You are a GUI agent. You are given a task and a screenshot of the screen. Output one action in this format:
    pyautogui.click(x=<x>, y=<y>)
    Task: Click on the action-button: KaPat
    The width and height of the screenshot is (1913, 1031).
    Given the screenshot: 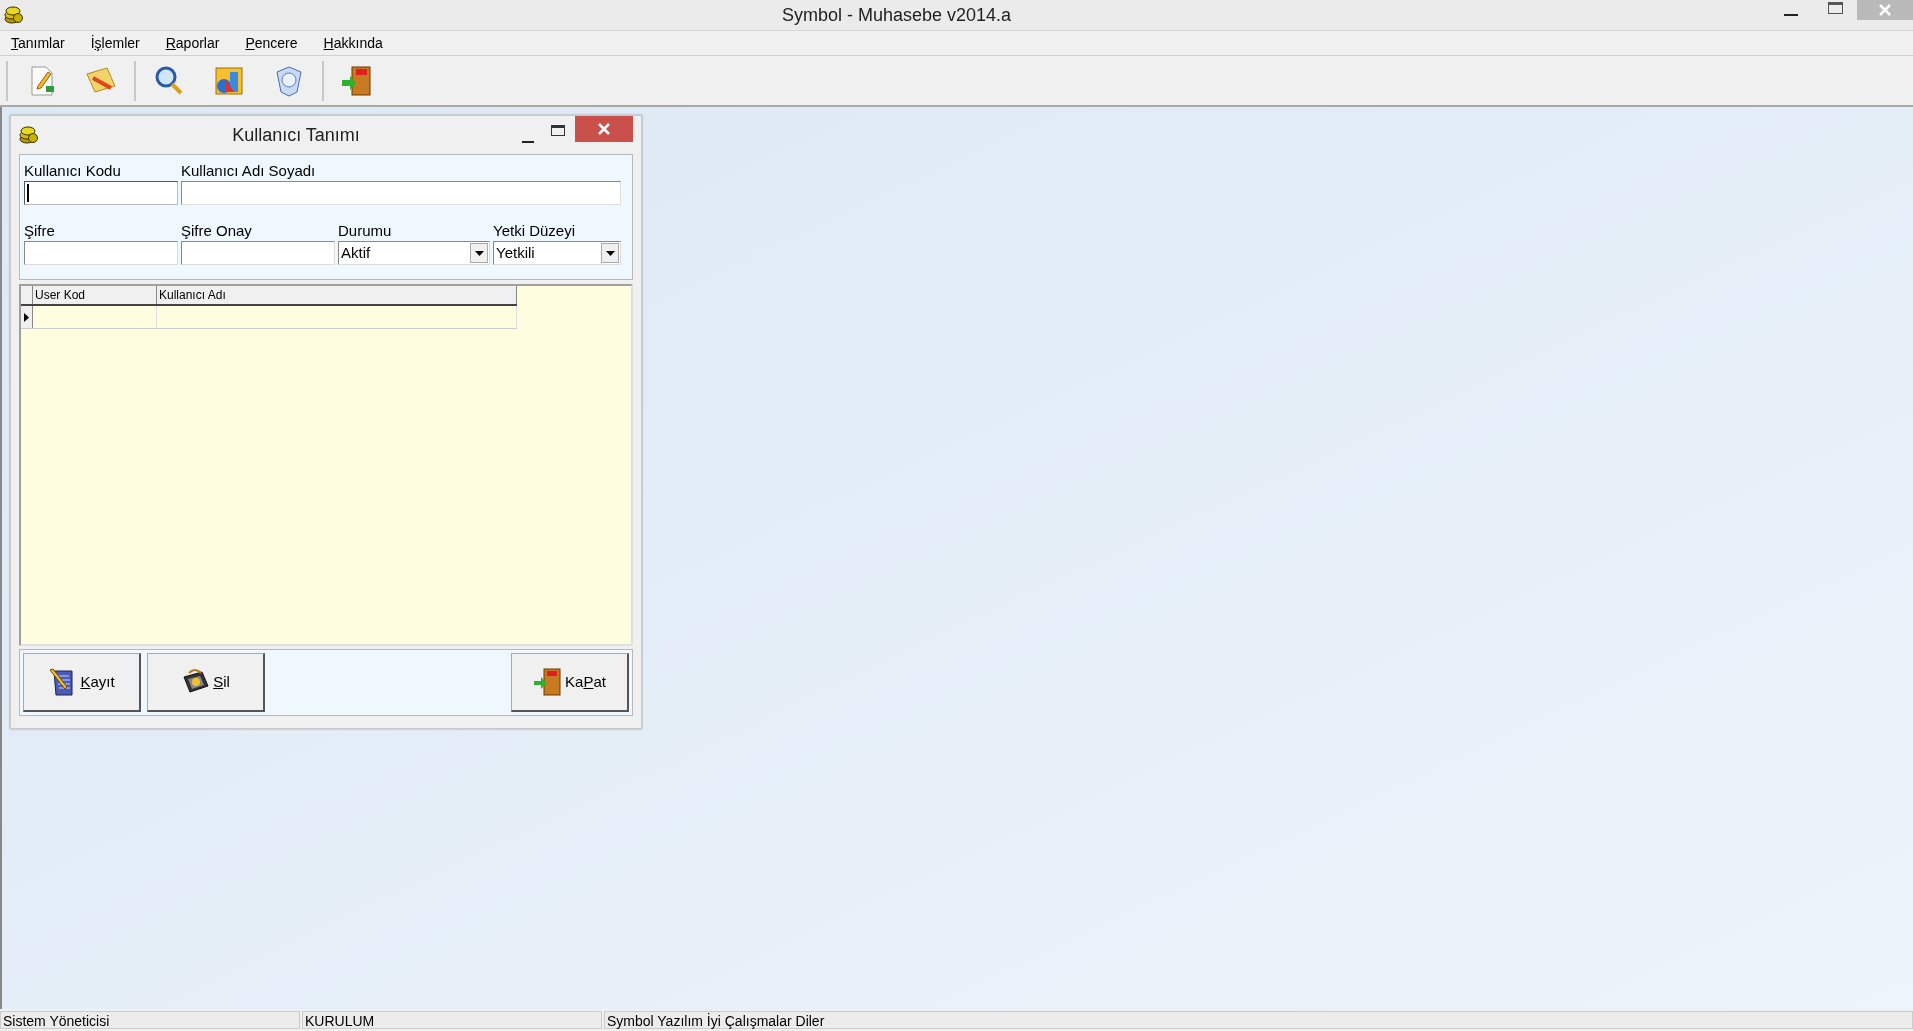 What is the action you would take?
    pyautogui.click(x=570, y=682)
    